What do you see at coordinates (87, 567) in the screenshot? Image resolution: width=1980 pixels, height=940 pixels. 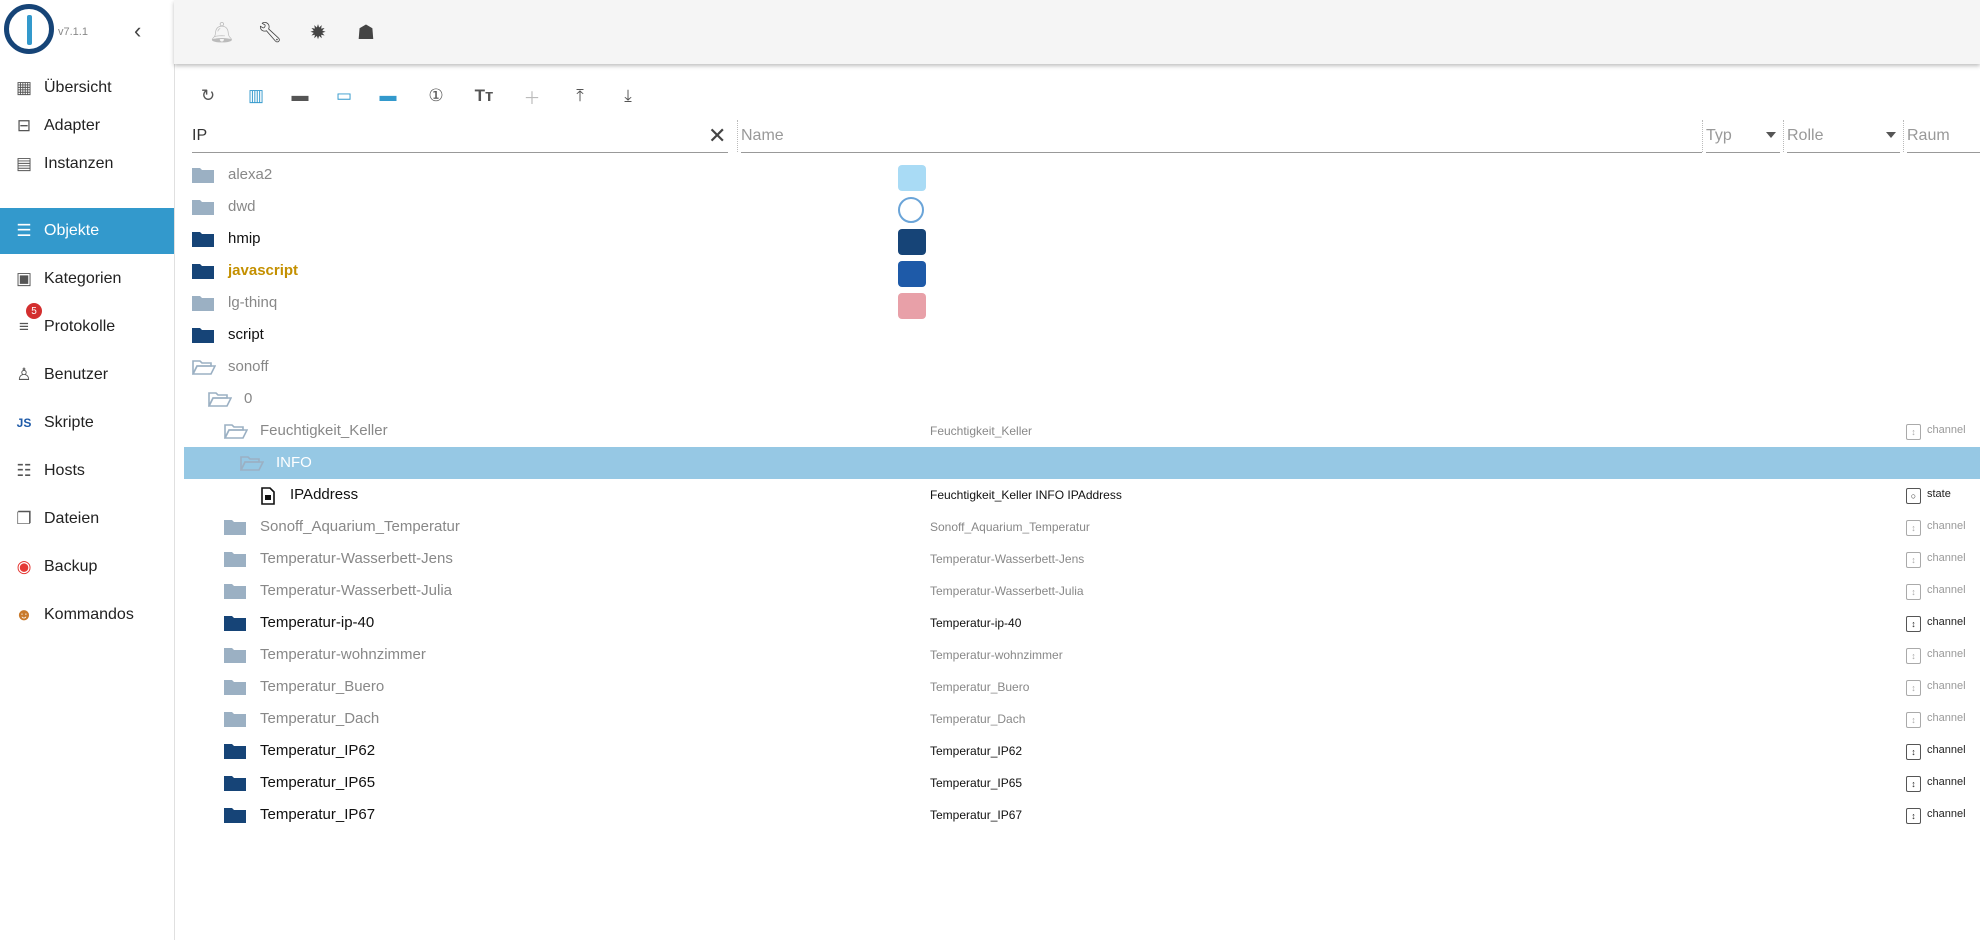 I see `sidebar-item-backup: ◉ Backup` at bounding box center [87, 567].